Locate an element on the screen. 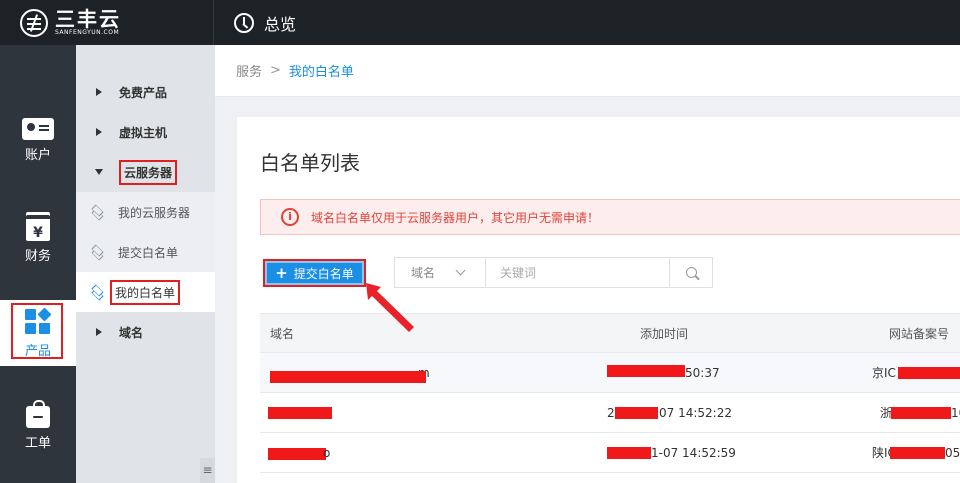  subnav-label: 云服务器 is located at coordinates (148, 172).